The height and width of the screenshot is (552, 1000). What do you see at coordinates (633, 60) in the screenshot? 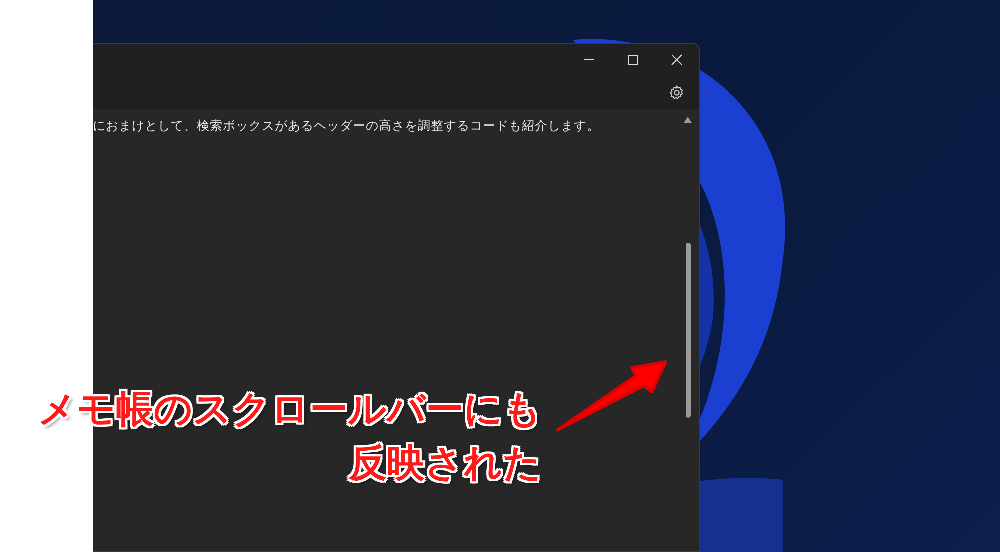
I see `maximize-icon` at bounding box center [633, 60].